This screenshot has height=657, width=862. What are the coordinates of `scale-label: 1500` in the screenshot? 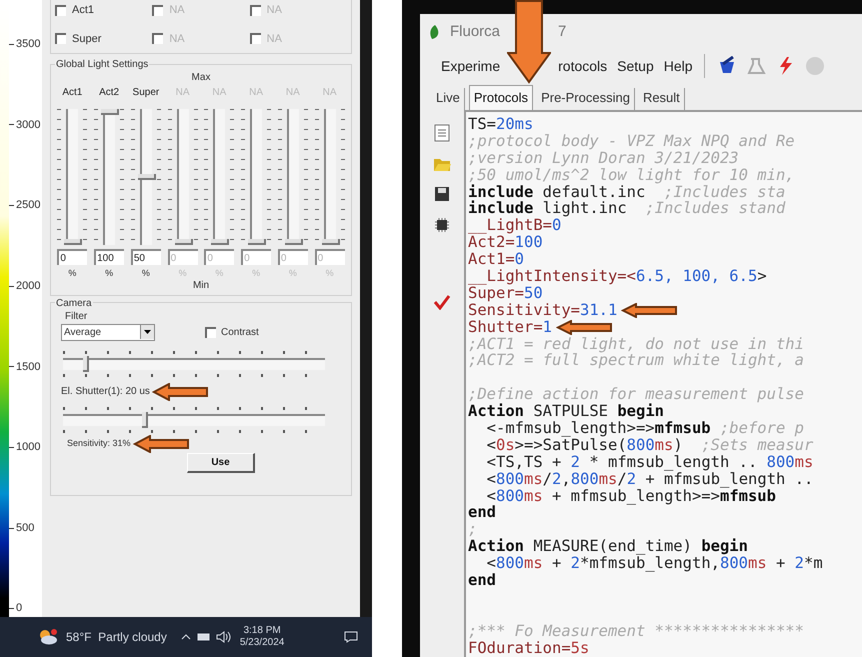 It's located at (28, 367).